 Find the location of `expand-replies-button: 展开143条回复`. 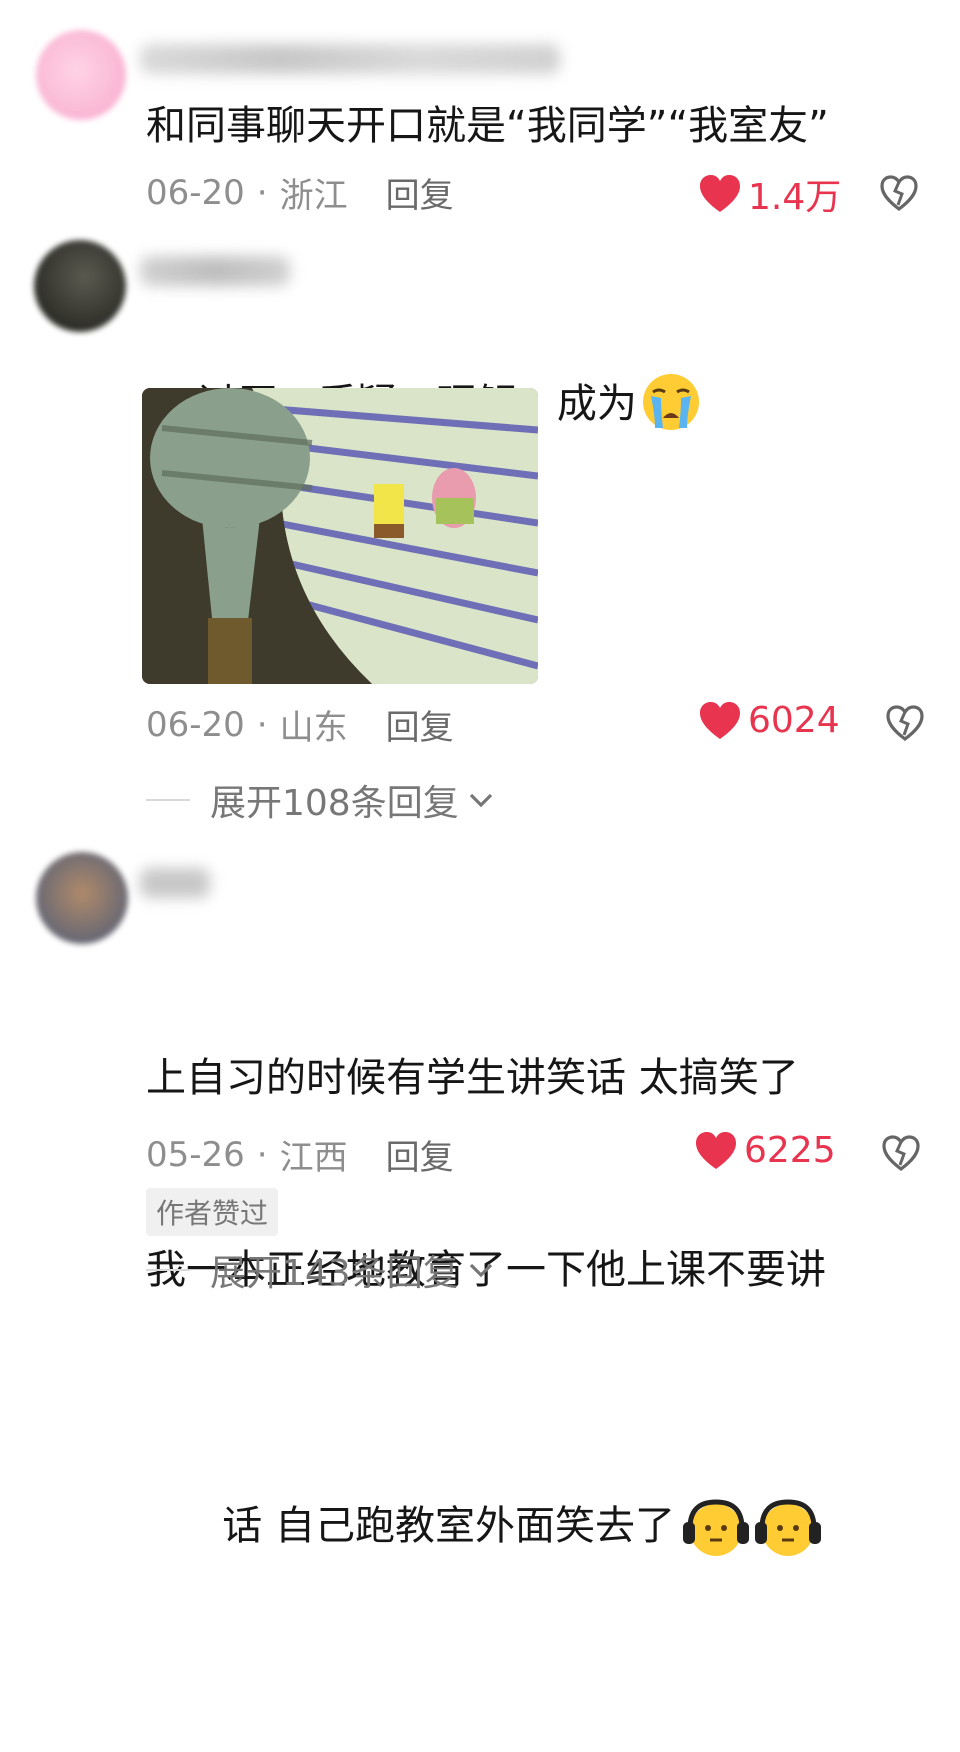

expand-replies-button: 展开143条回复 is located at coordinates (320, 1270).